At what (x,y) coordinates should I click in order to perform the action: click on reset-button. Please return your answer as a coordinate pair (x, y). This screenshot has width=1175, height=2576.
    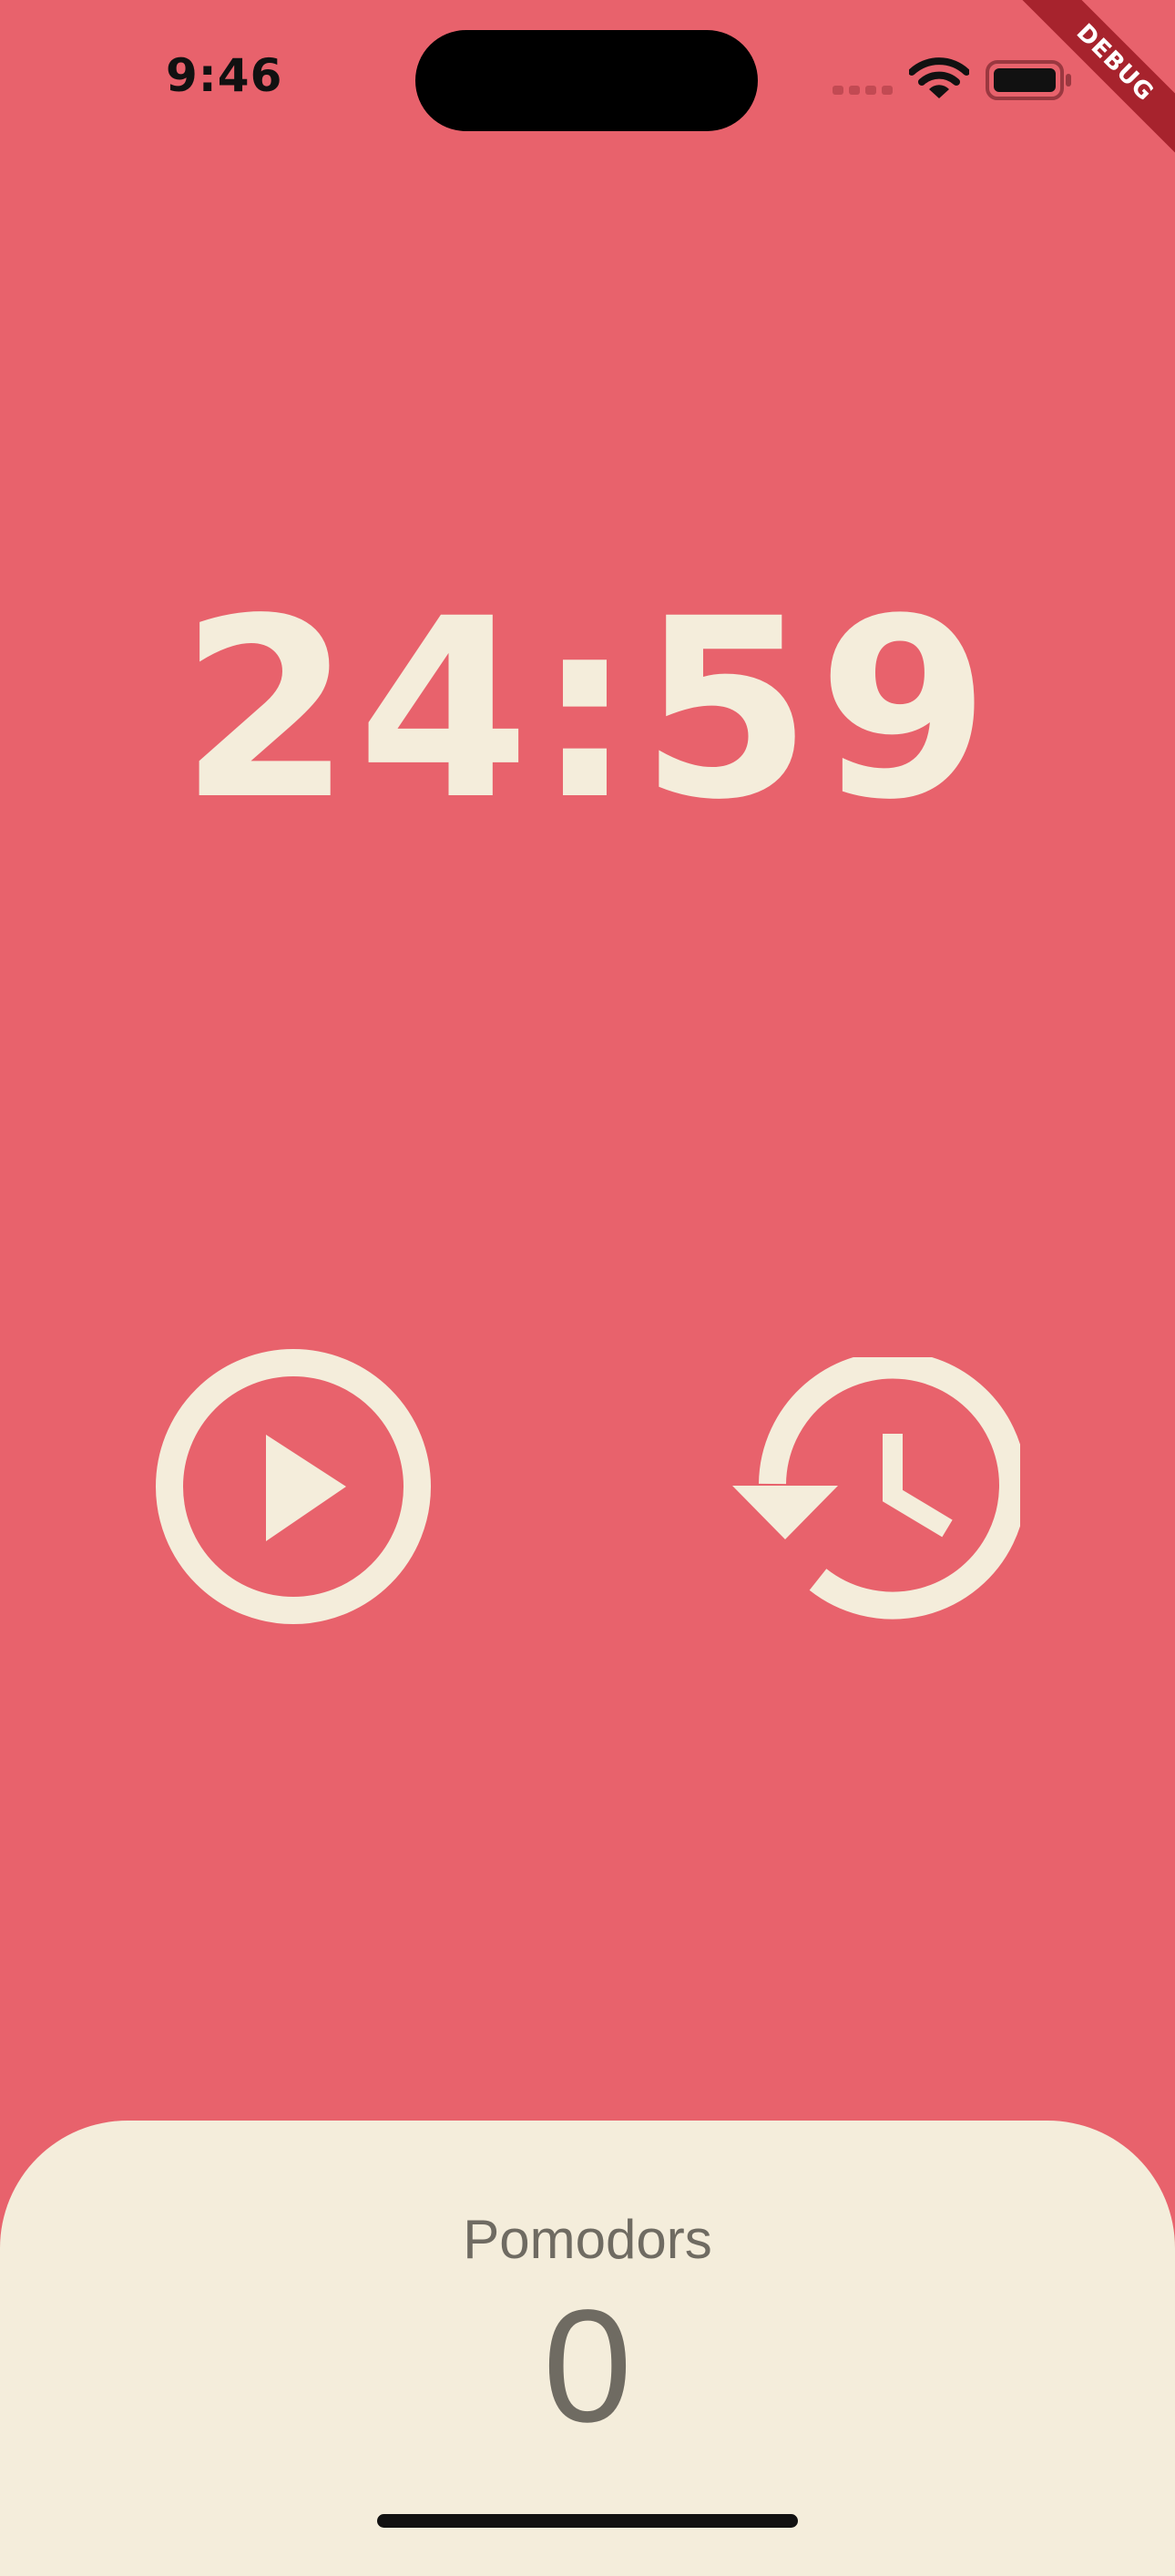
    Looking at the image, I should click on (878, 1486).